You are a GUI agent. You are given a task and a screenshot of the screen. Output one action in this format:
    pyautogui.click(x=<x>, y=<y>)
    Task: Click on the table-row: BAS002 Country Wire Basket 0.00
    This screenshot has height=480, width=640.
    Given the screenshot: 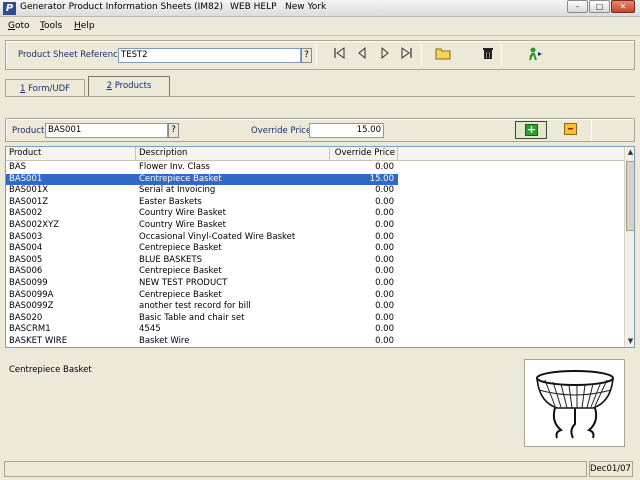 What is the action you would take?
    pyautogui.click(x=202, y=214)
    